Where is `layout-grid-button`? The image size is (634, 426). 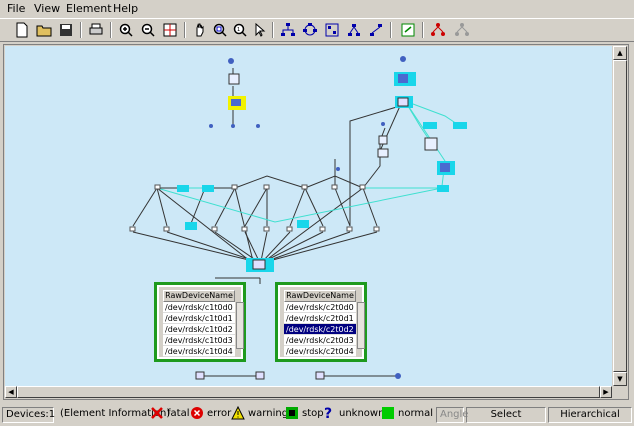
layout-grid-button is located at coordinates (332, 30).